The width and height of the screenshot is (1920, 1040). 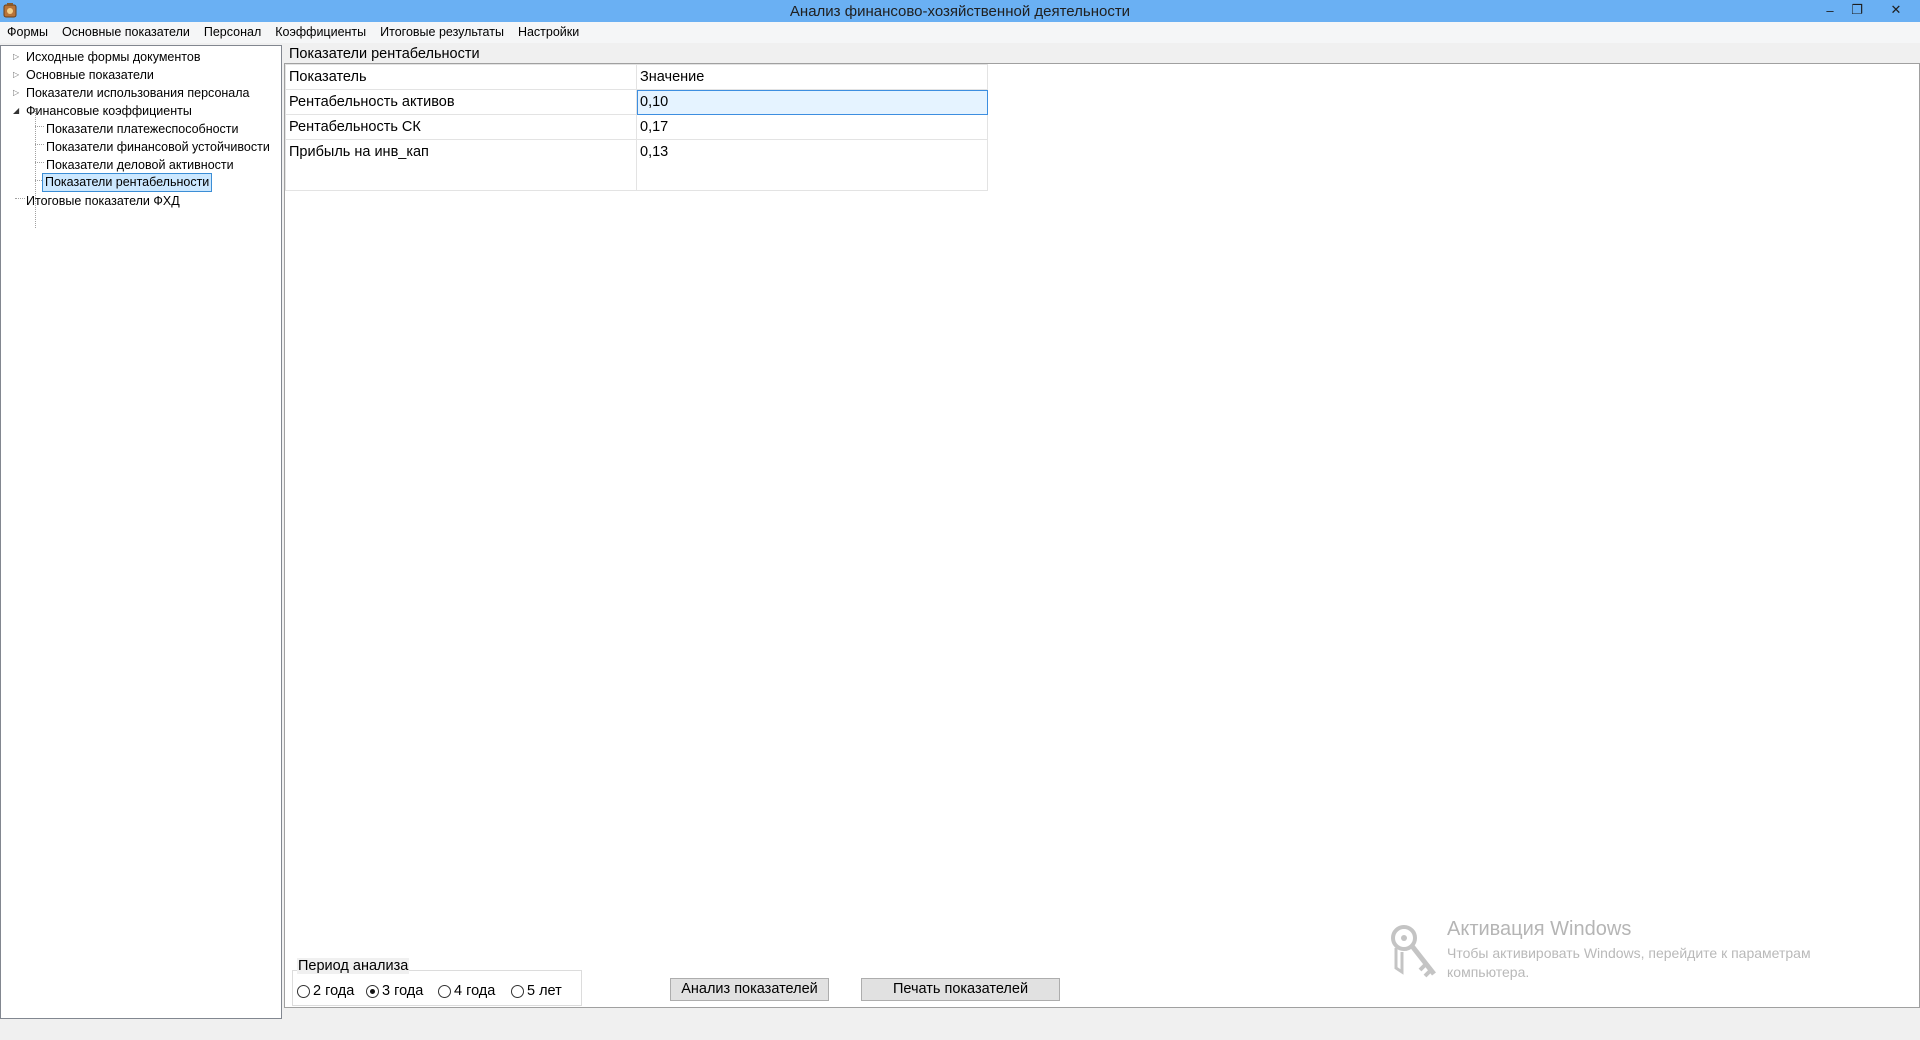 I want to click on menu-settings: Настройки, so click(x=548, y=32).